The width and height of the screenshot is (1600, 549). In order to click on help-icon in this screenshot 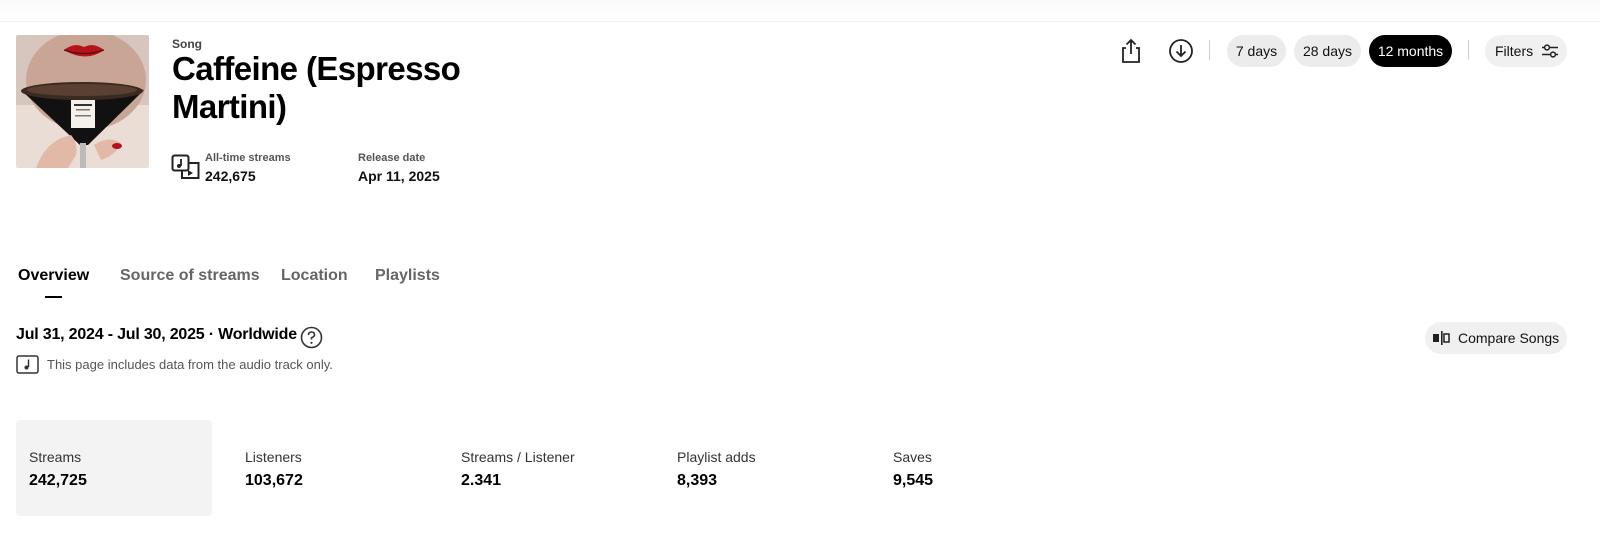, I will do `click(311, 337)`.